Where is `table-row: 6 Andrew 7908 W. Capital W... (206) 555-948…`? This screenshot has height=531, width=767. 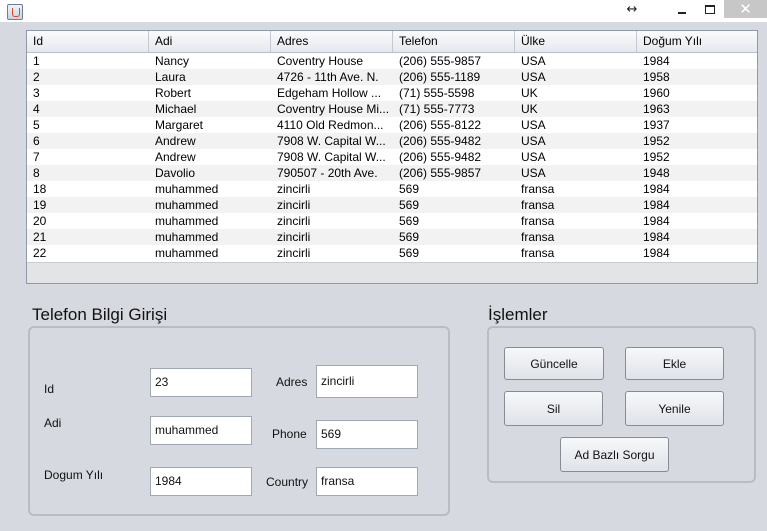 table-row: 6 Andrew 7908 W. Capital W... (206) 555-948… is located at coordinates (392, 141).